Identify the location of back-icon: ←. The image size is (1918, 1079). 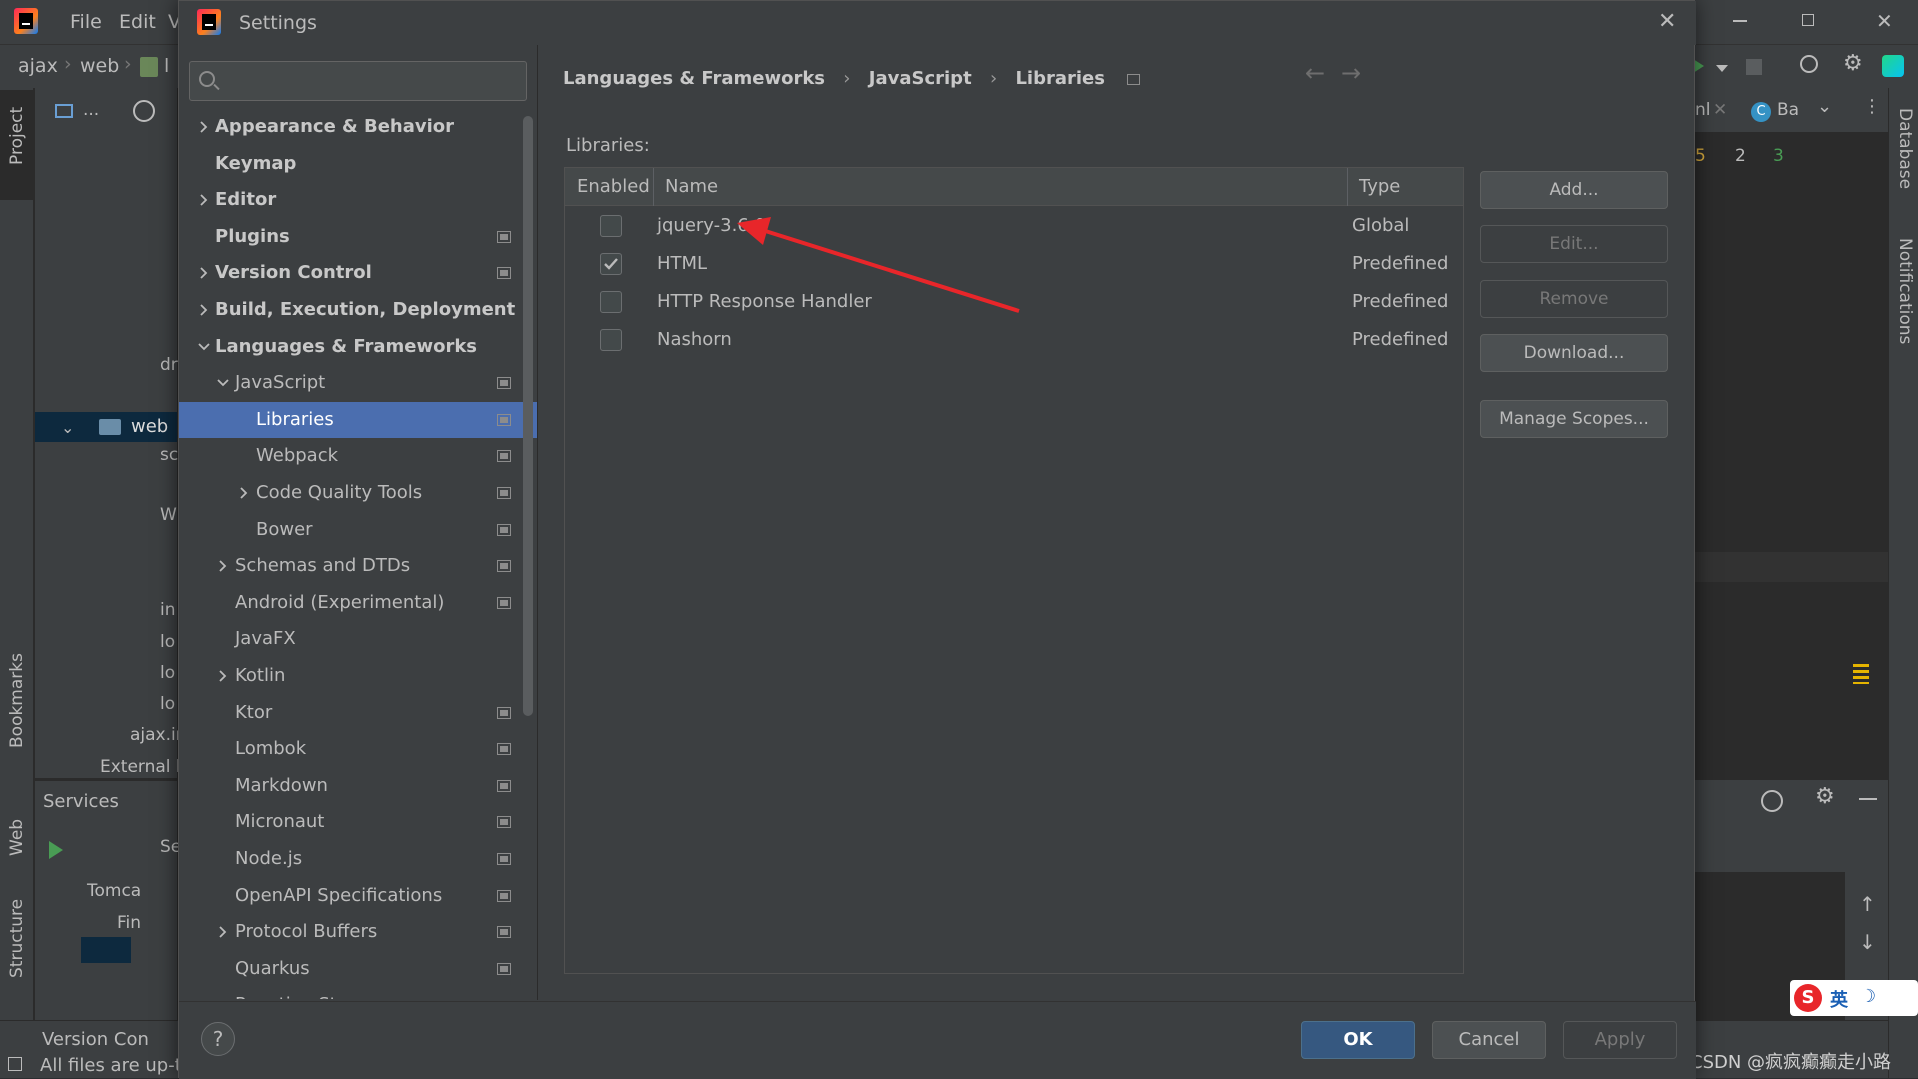
(1315, 73).